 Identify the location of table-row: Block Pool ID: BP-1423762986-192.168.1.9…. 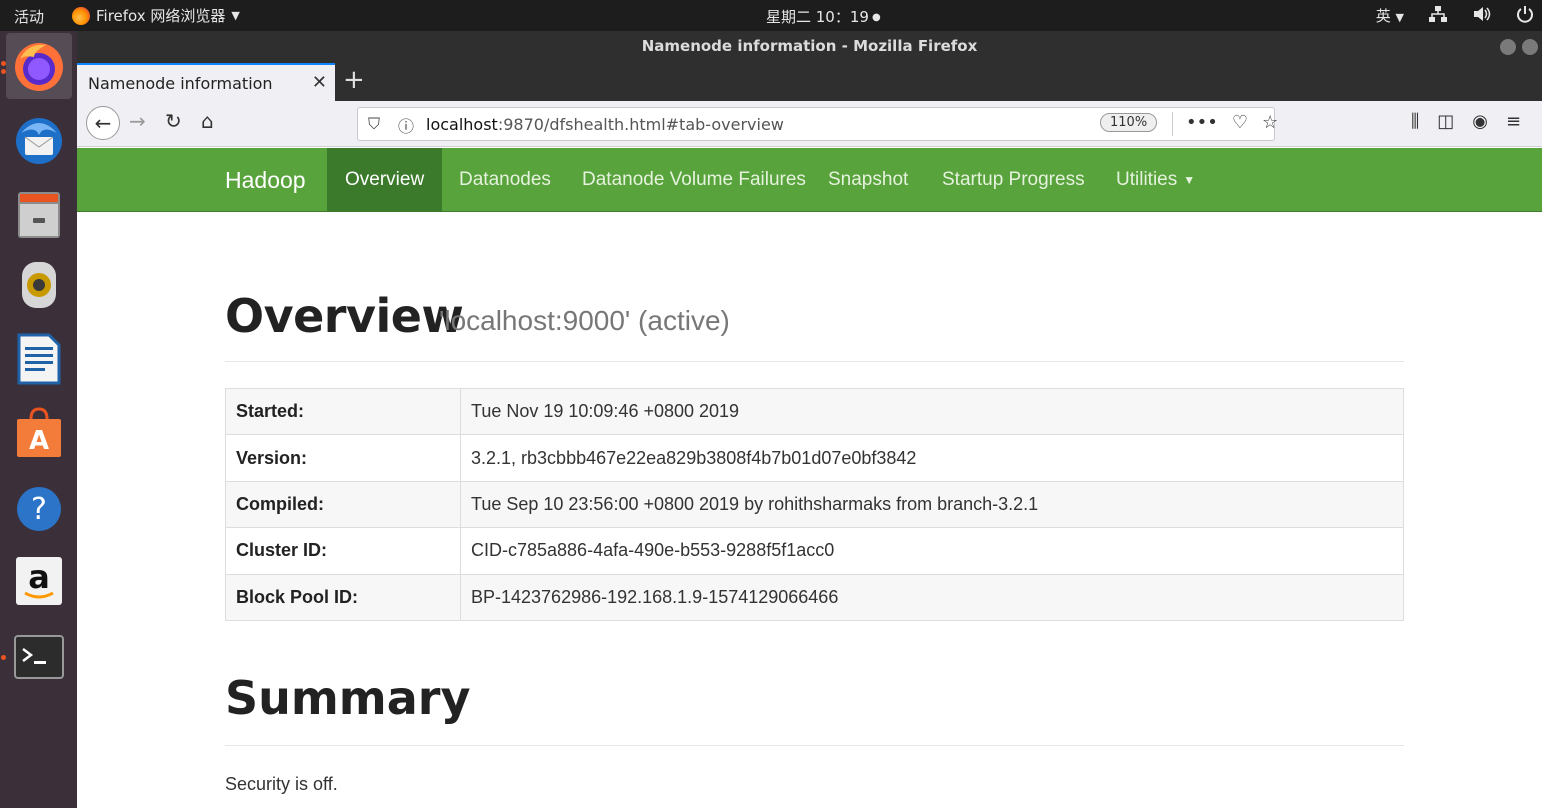
(814, 597).